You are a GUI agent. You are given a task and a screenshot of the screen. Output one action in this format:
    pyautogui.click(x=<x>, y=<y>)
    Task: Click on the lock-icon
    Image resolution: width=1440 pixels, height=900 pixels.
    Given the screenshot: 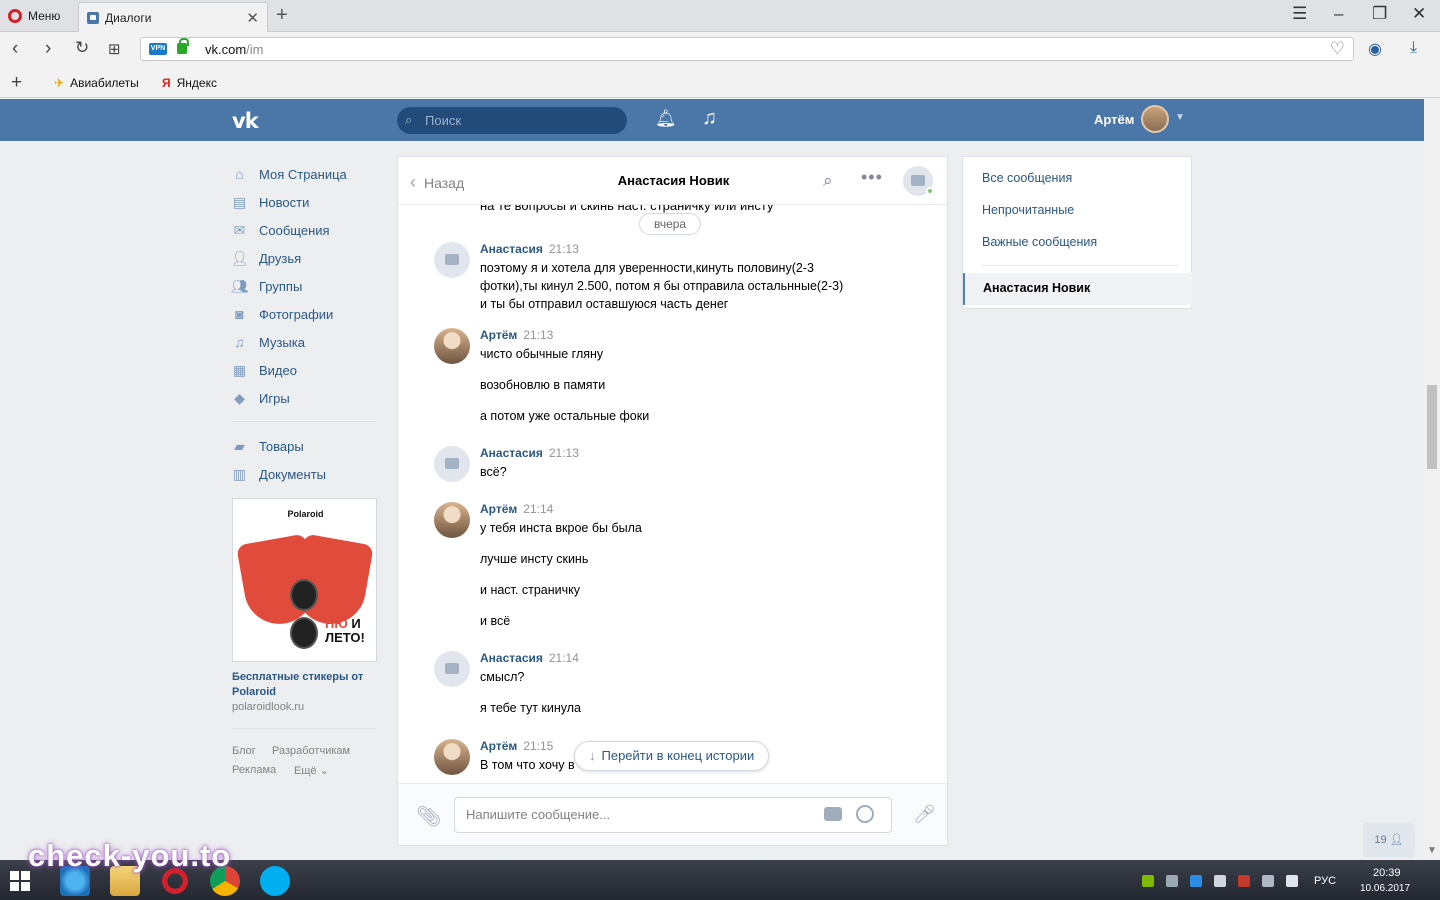 What is the action you would take?
    pyautogui.click(x=183, y=46)
    